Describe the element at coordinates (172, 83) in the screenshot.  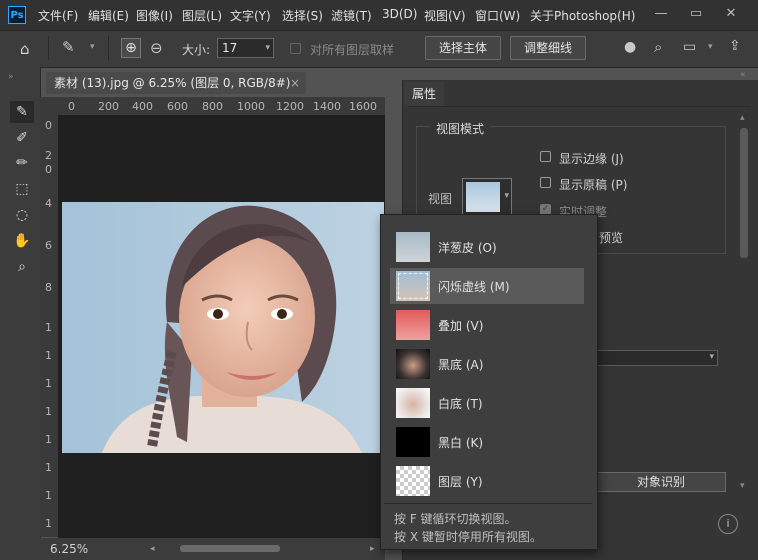
I see `document-title: 素材 (13).jpg @ 6.25% (图层 0, RGB/8#)` at that location.